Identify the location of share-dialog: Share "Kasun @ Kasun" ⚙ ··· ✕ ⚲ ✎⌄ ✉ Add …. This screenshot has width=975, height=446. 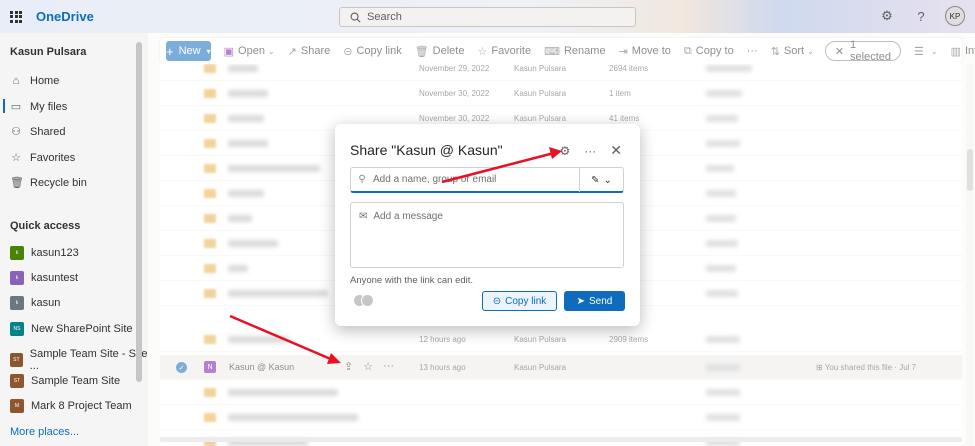
(487, 225).